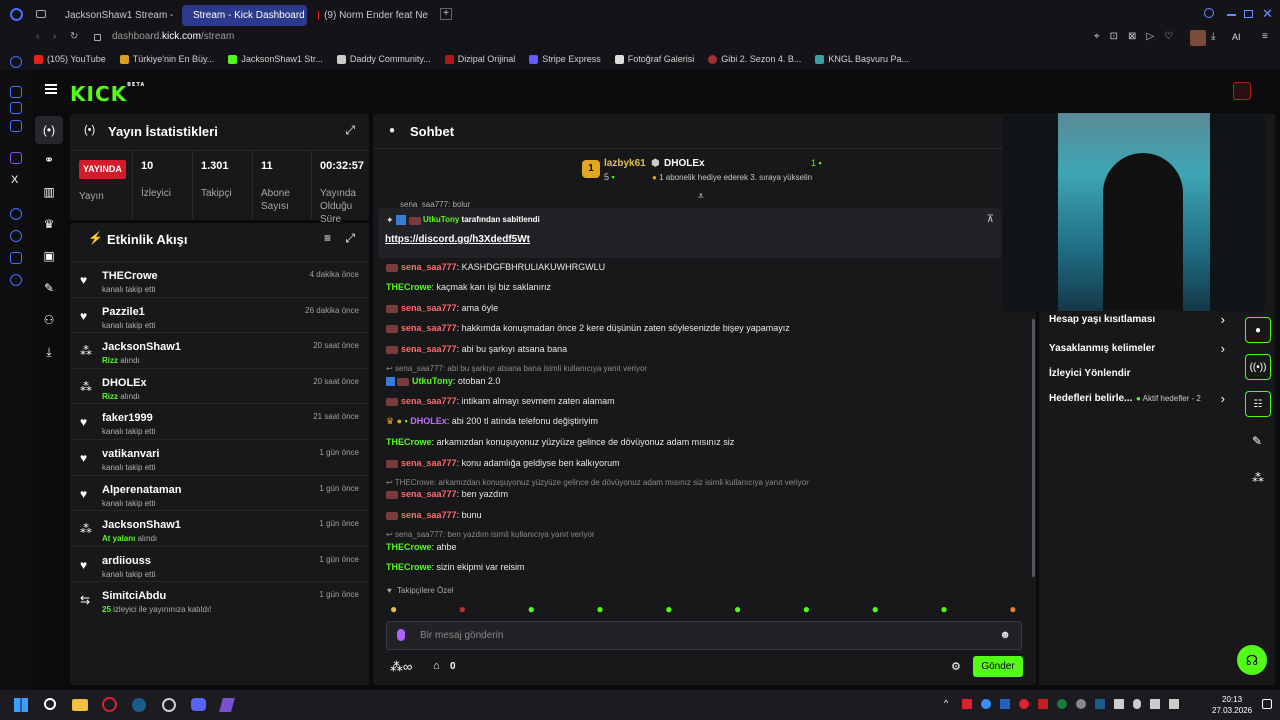 The height and width of the screenshot is (720, 1280). I want to click on gifter-name: DHOLEx, so click(684, 163).